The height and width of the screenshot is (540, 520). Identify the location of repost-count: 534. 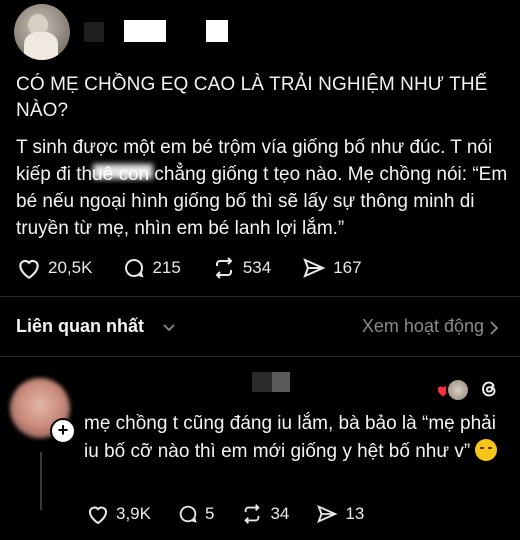
(257, 267).